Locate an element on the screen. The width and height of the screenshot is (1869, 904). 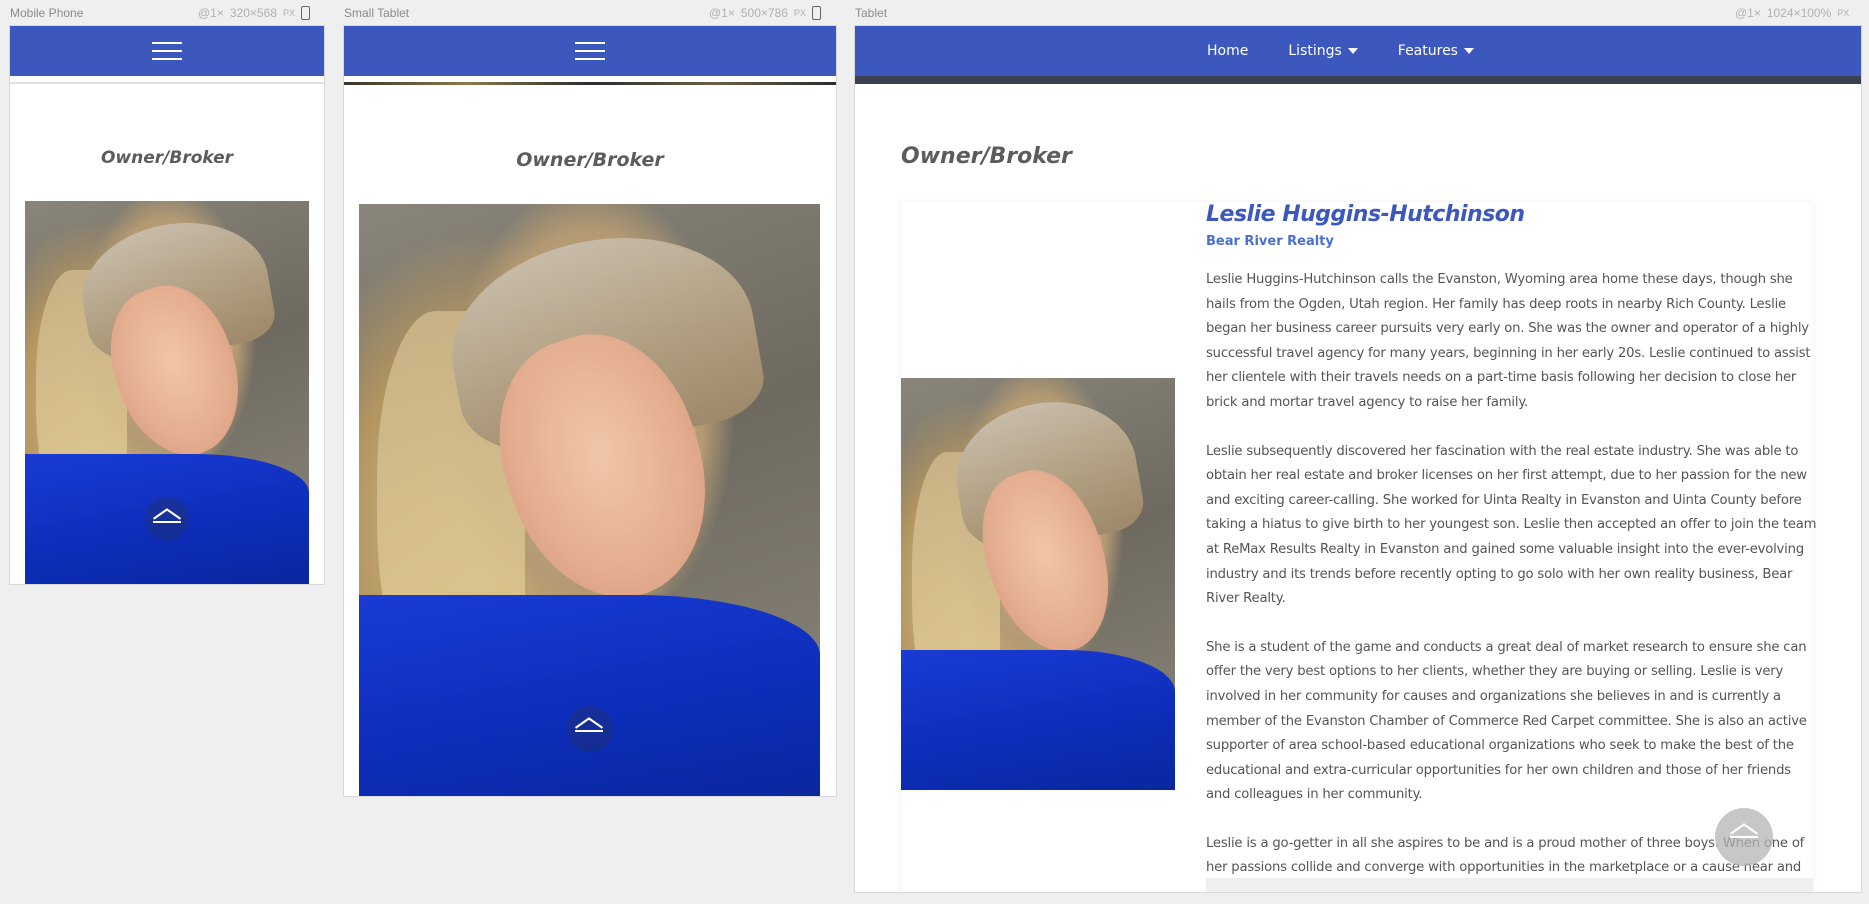
tablet-navbar: Home Listings Features is located at coordinates (1358, 51).